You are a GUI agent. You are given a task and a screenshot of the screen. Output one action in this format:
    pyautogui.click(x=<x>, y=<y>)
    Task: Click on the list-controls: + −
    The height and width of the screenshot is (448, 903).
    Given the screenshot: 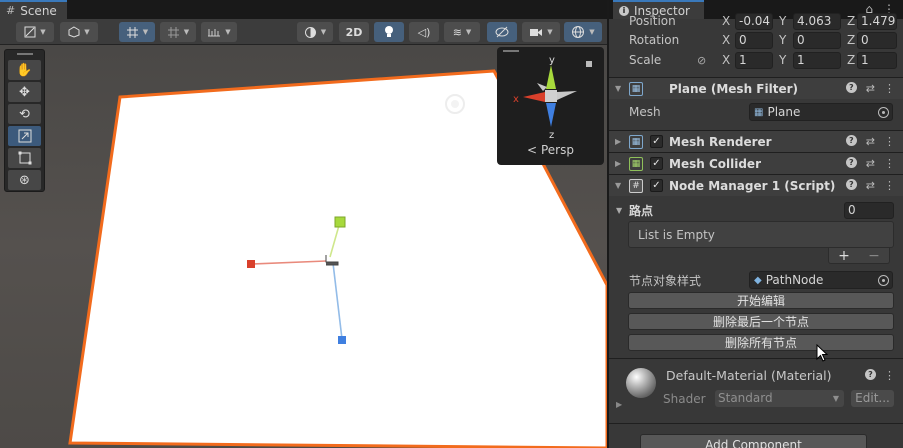 What is the action you would take?
    pyautogui.click(x=859, y=256)
    